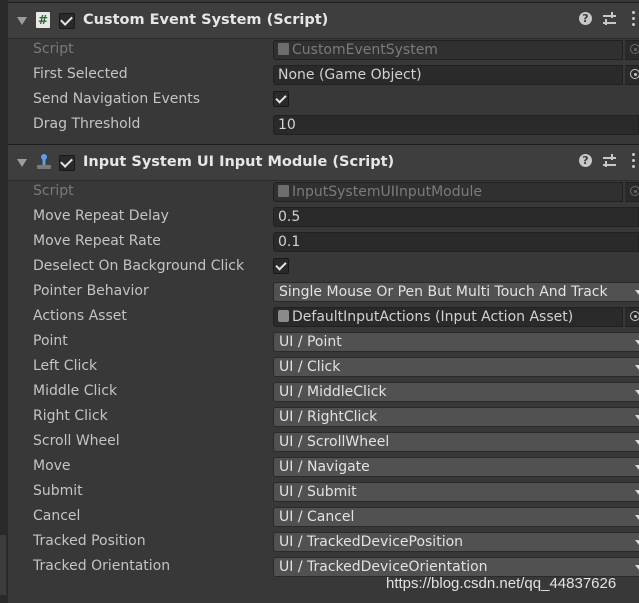 The image size is (639, 603). Describe the element at coordinates (139, 266) in the screenshot. I see `field-label: Deselect On Background Click` at that location.